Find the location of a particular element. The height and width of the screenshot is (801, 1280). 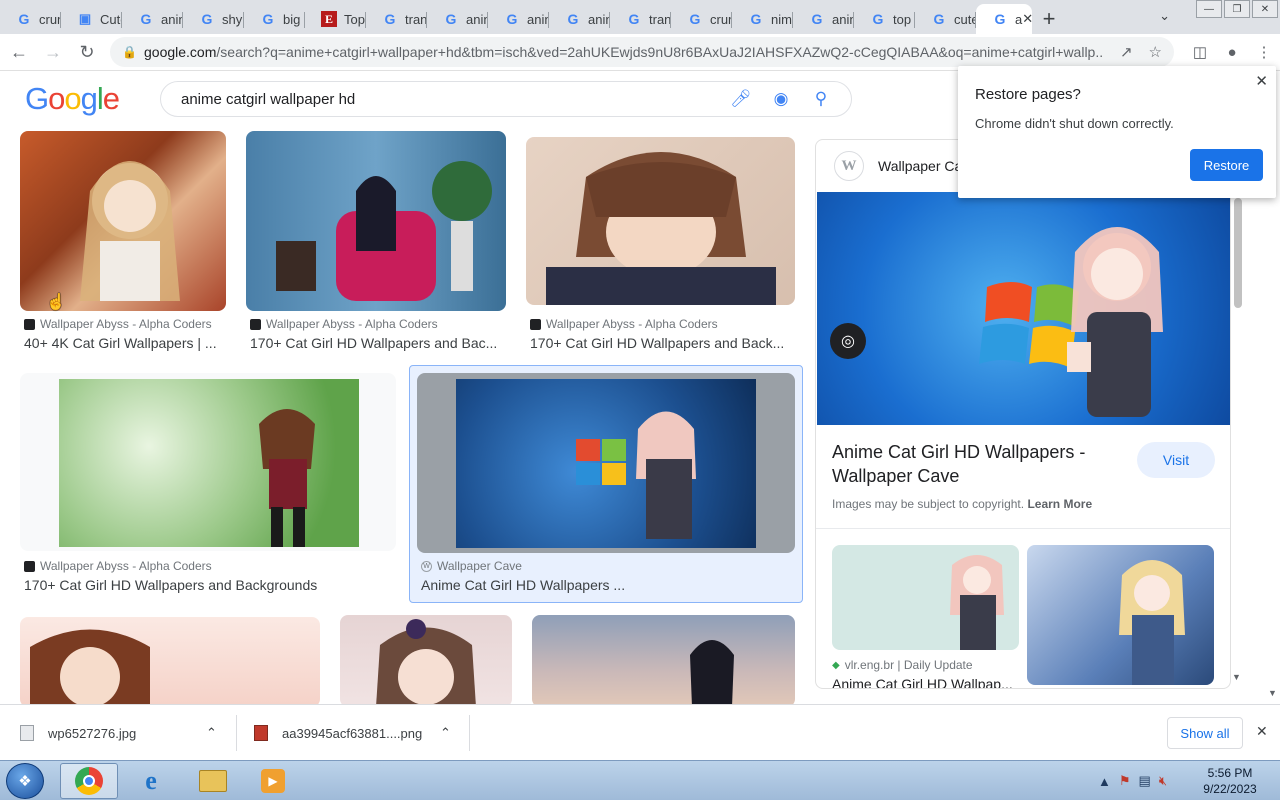

browser-tab: Gcute is located at coordinates (945, 19).